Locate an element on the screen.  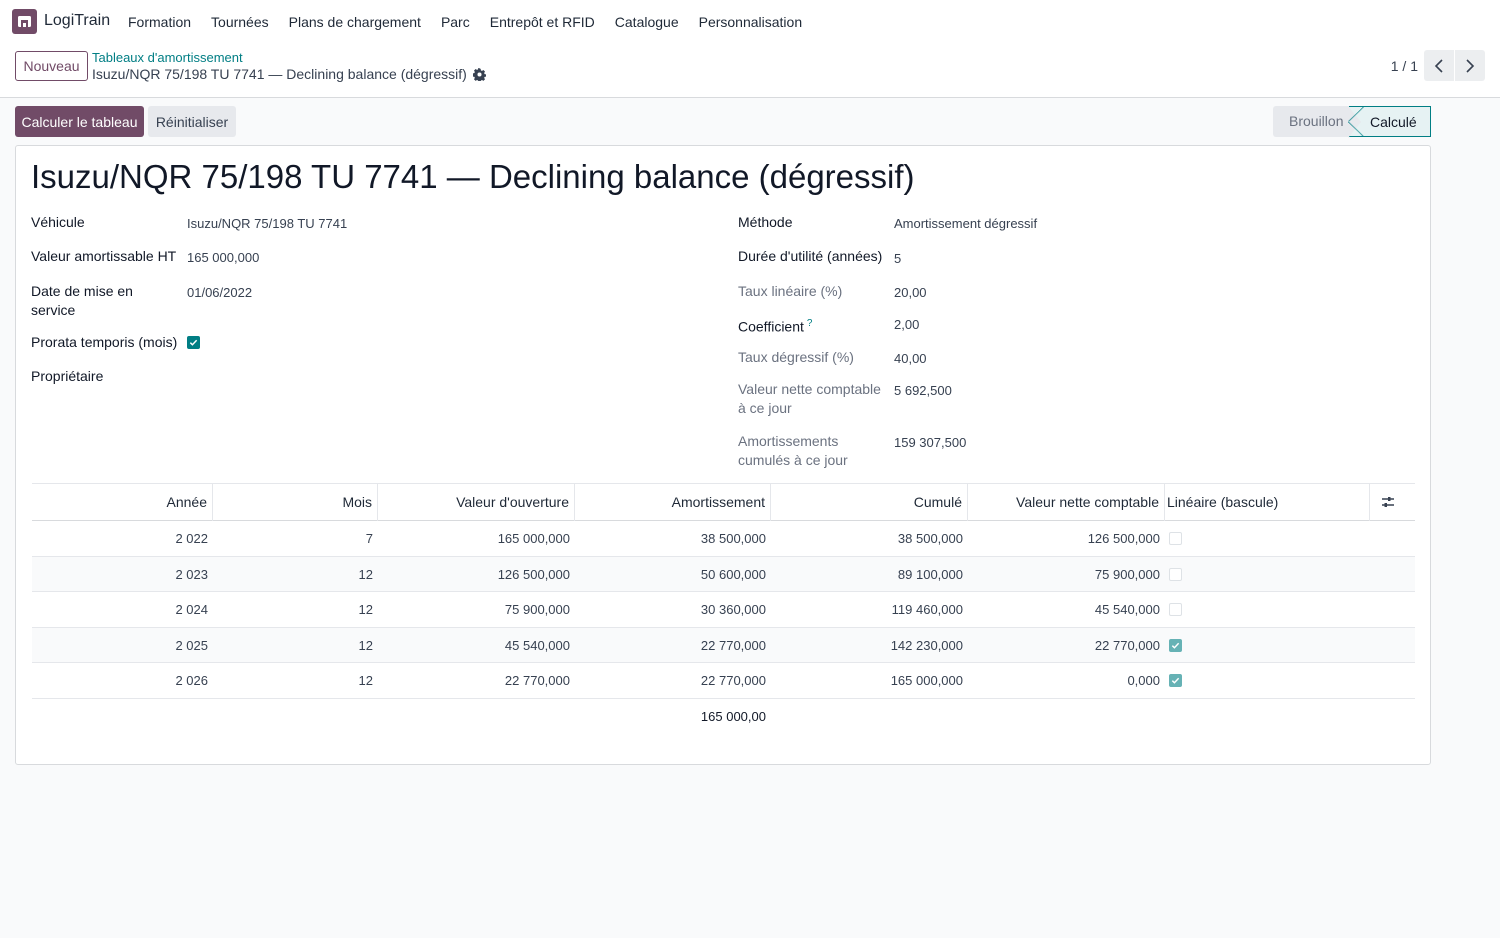
compute-table-button: Calculer le tableau is located at coordinates (79, 121).